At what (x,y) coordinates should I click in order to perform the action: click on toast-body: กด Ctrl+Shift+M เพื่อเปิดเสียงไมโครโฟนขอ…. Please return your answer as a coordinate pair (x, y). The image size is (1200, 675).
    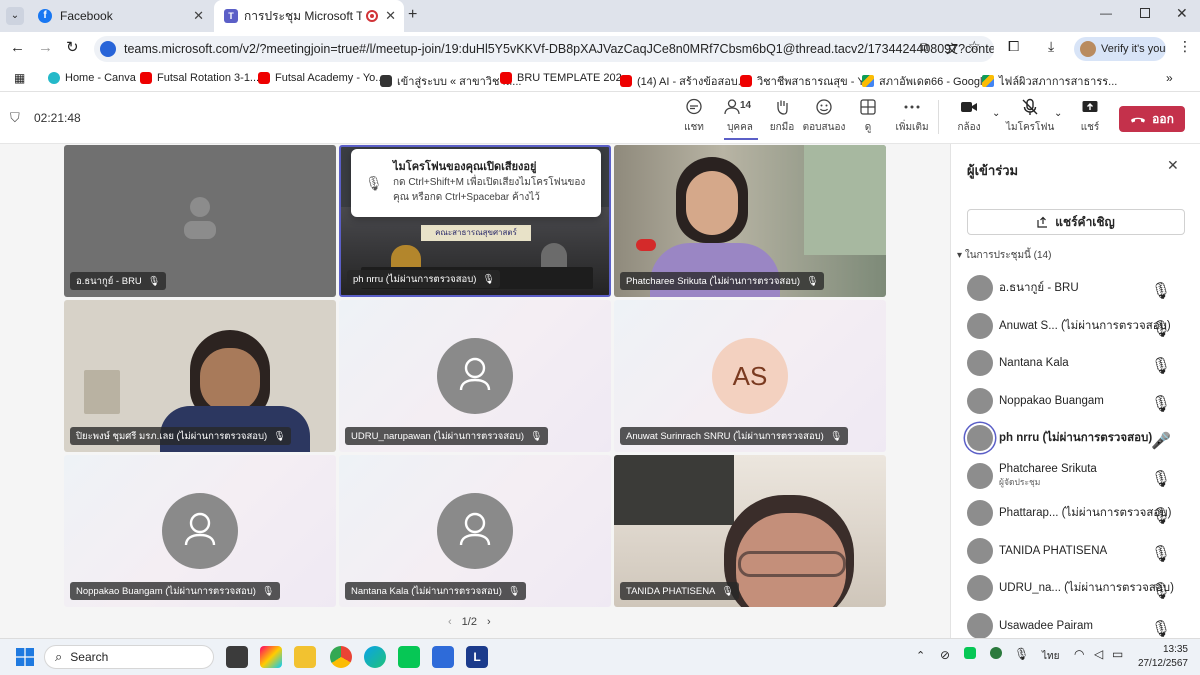
    Looking at the image, I should click on (489, 190).